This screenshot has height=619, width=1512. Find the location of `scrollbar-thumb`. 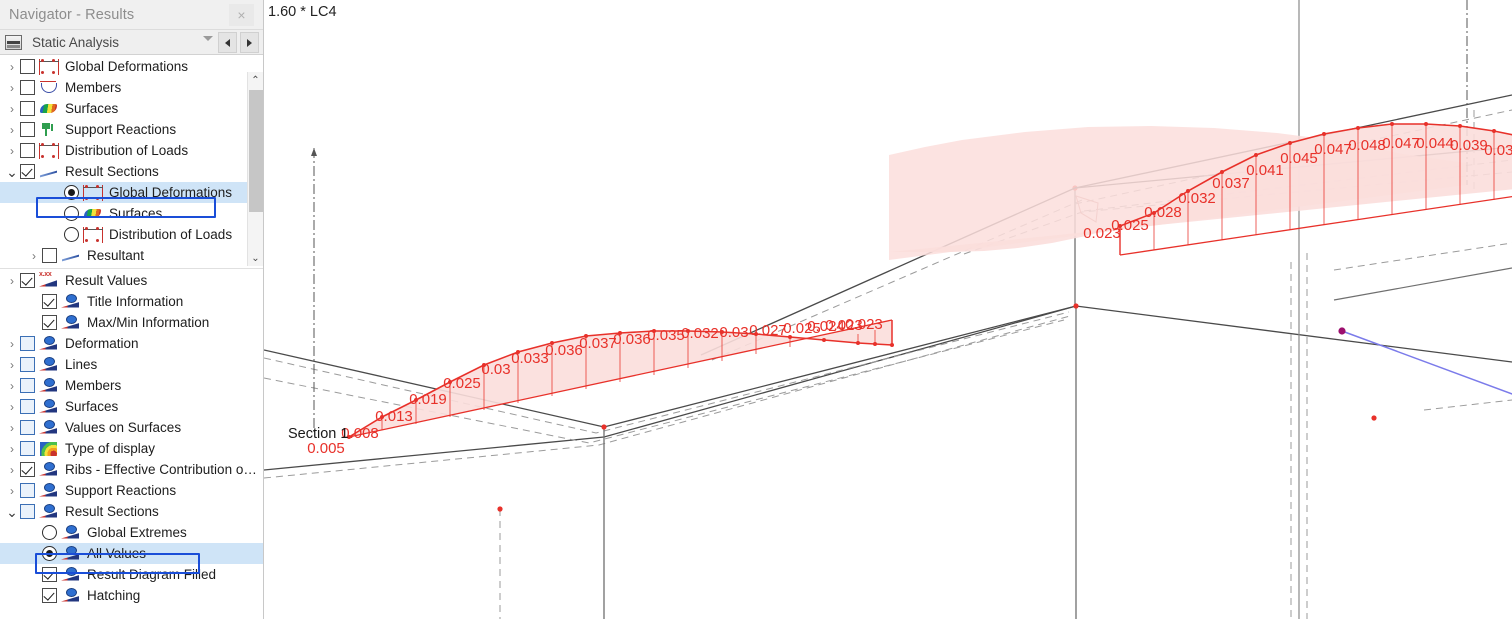

scrollbar-thumb is located at coordinates (256, 151).